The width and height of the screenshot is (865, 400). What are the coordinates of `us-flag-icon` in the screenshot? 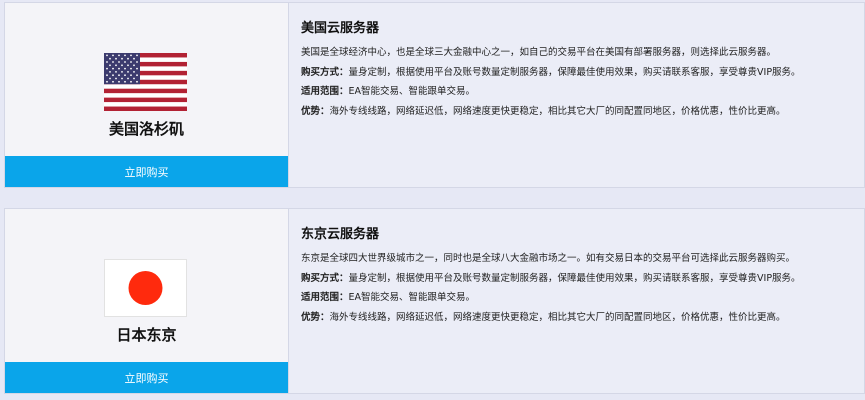 It's located at (145, 82).